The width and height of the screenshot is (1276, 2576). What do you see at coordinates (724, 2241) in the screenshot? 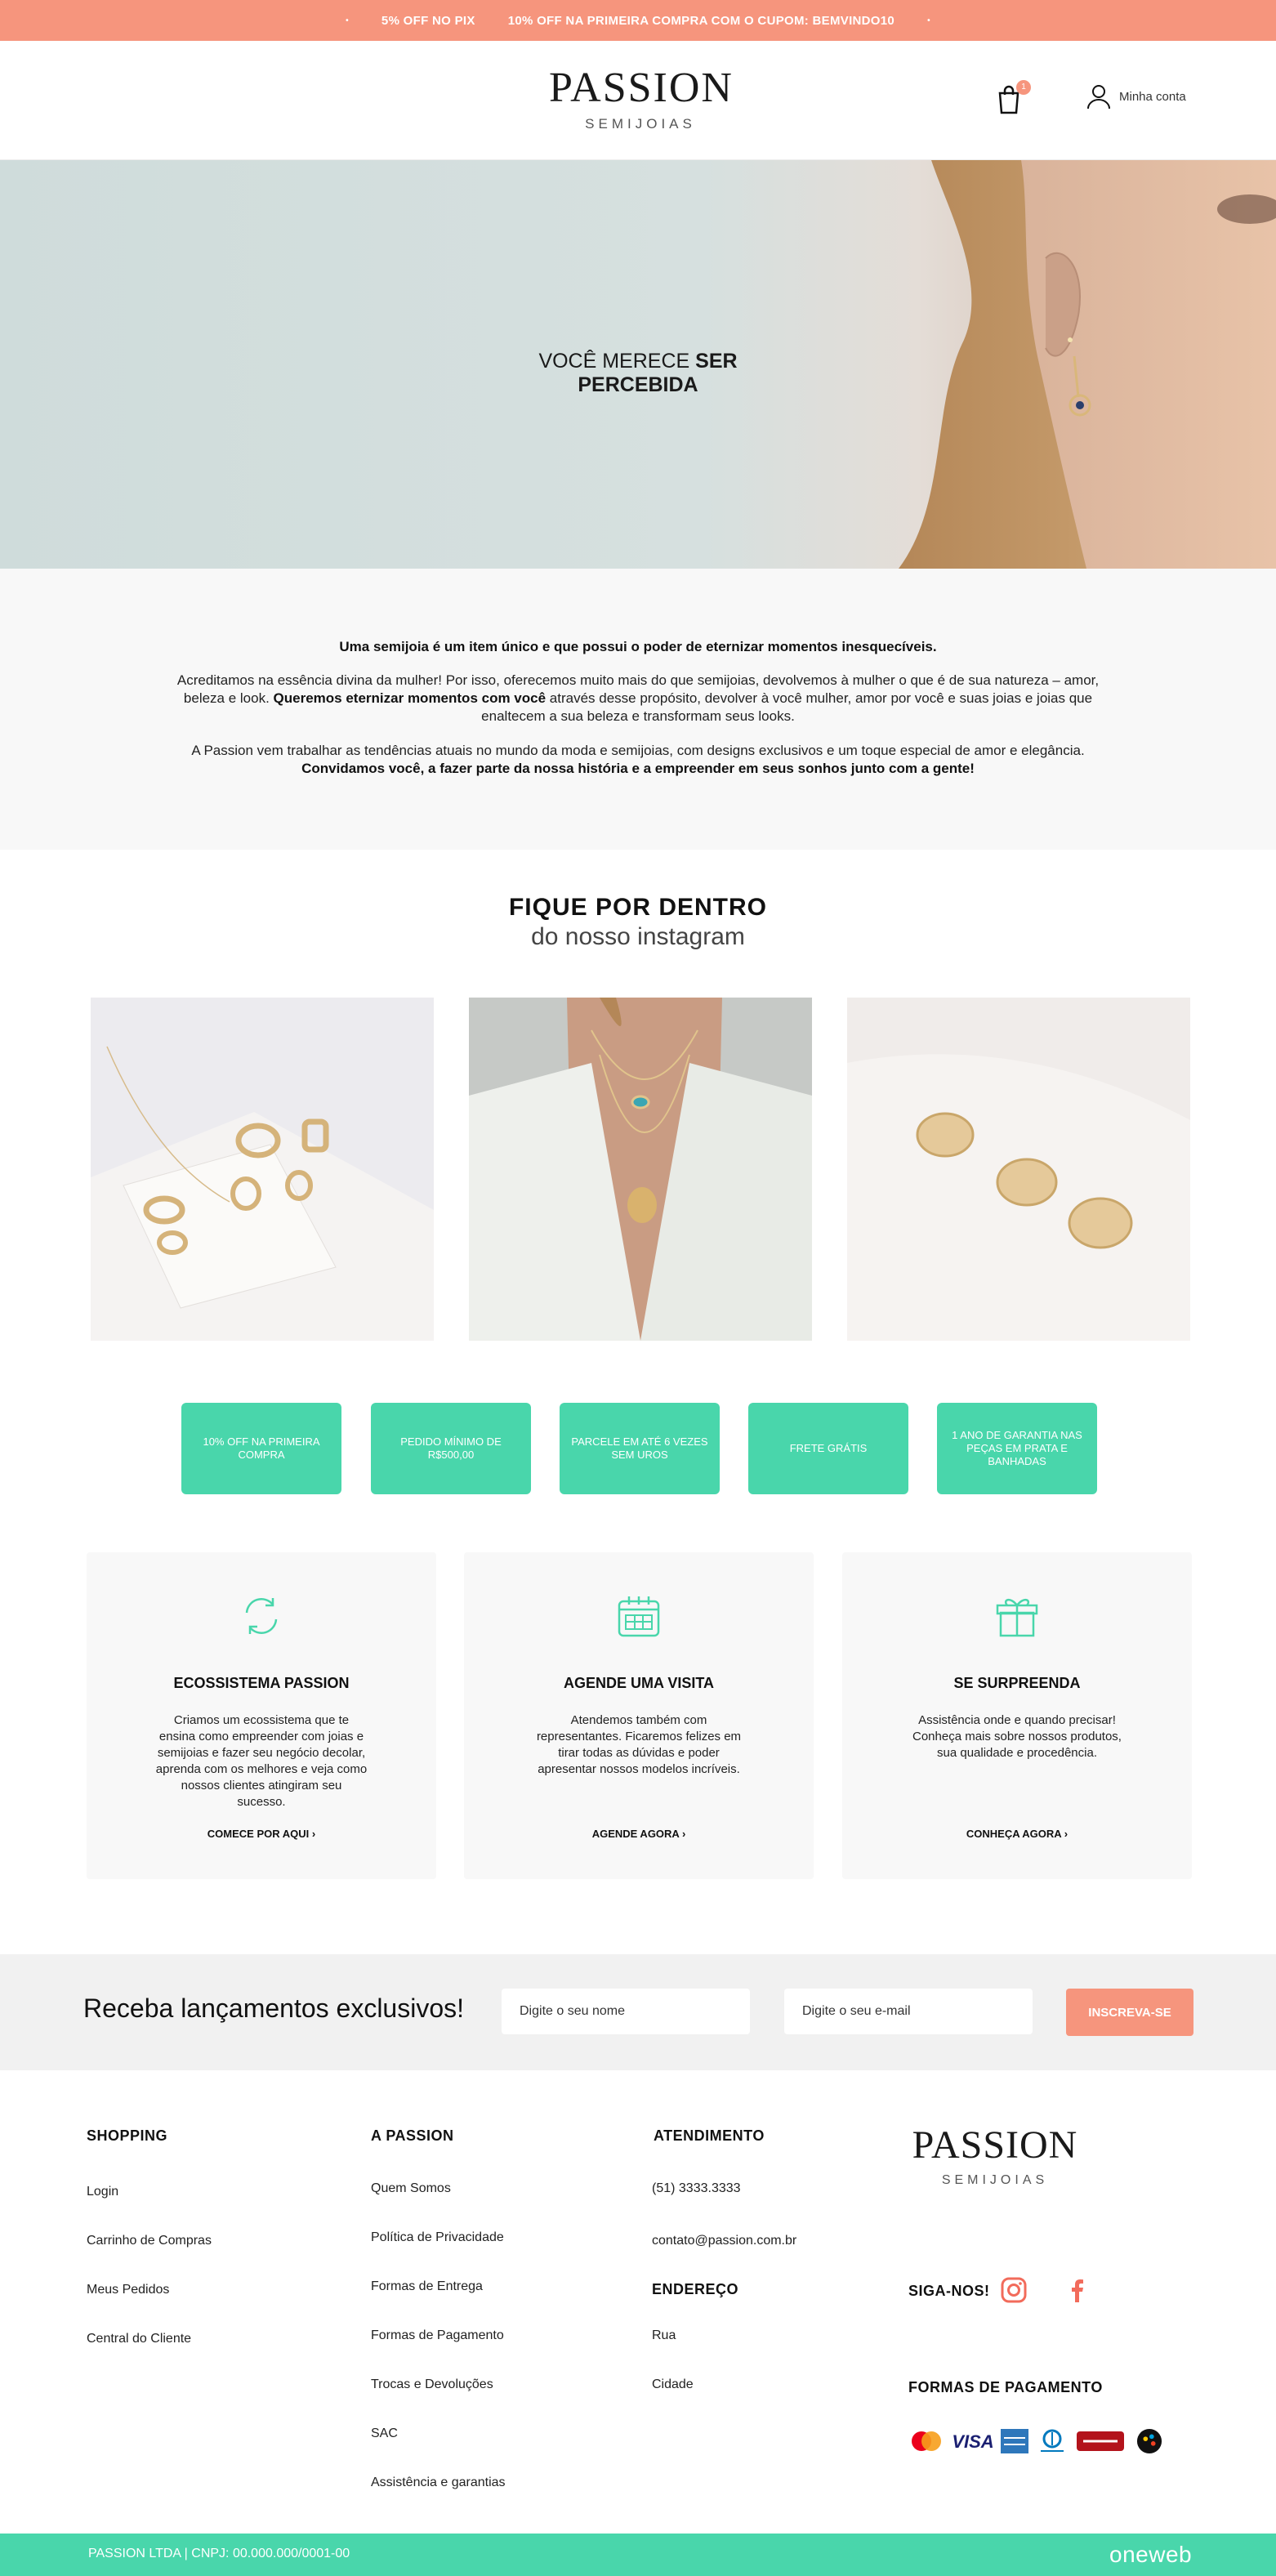
I see `footer-email: contato@passion.com.br` at bounding box center [724, 2241].